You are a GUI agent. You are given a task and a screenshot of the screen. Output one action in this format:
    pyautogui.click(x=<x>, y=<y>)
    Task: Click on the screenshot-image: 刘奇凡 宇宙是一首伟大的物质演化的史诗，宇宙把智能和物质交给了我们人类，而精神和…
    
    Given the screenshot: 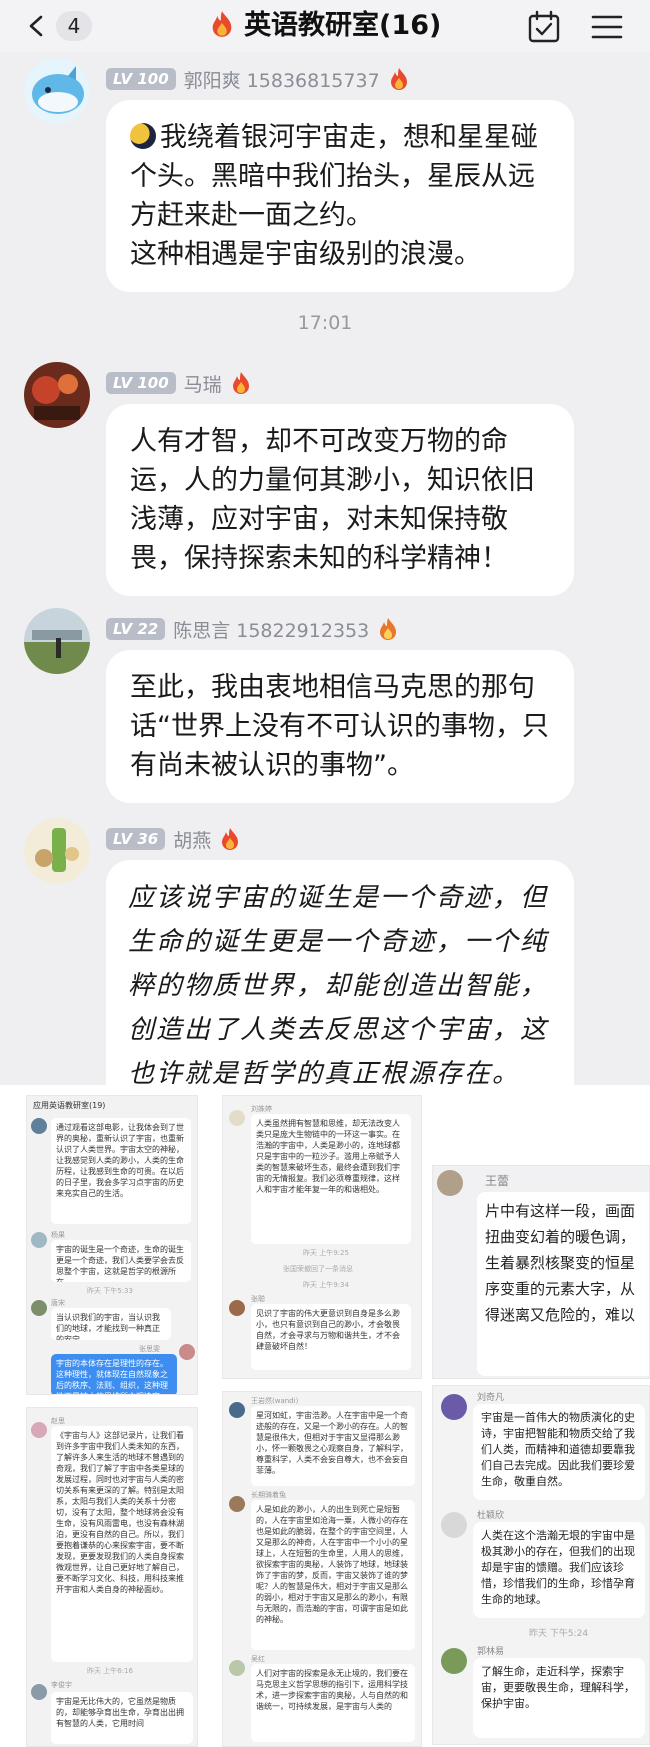 What is the action you would take?
    pyautogui.click(x=541, y=1565)
    